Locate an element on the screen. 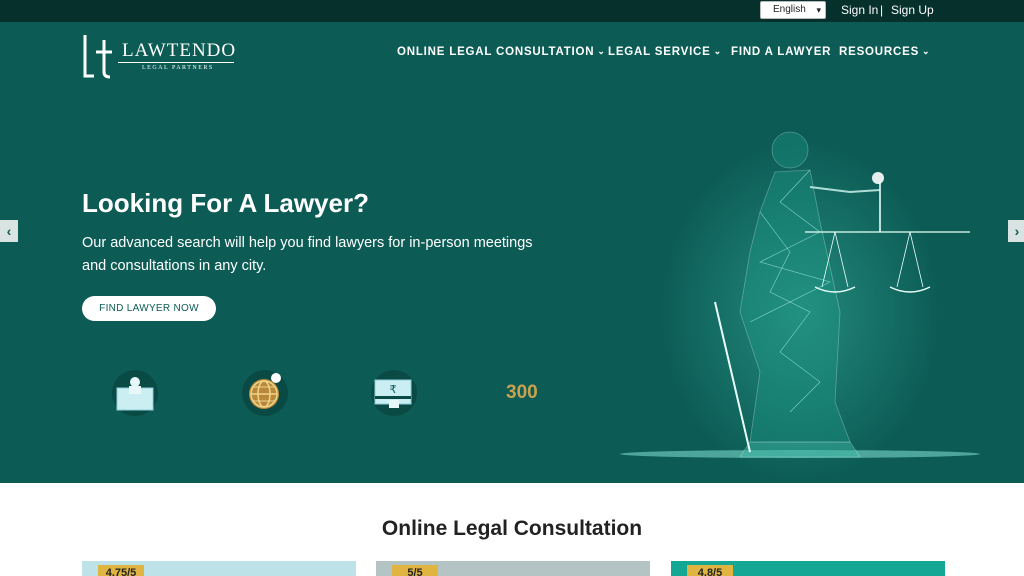  nav-online-legal-consultation: ONLINE LEGAL CONSULTATION ⌄ is located at coordinates (501, 52).